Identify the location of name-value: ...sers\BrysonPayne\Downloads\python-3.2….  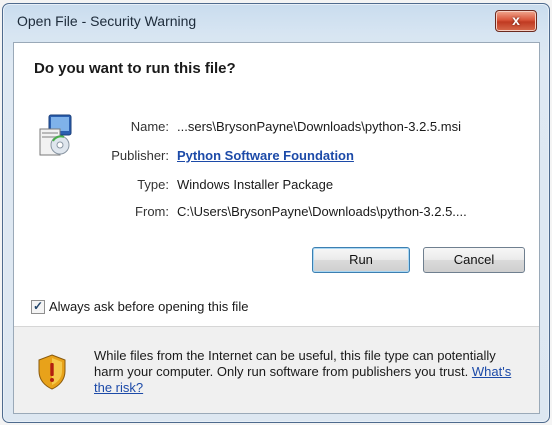
(319, 126).